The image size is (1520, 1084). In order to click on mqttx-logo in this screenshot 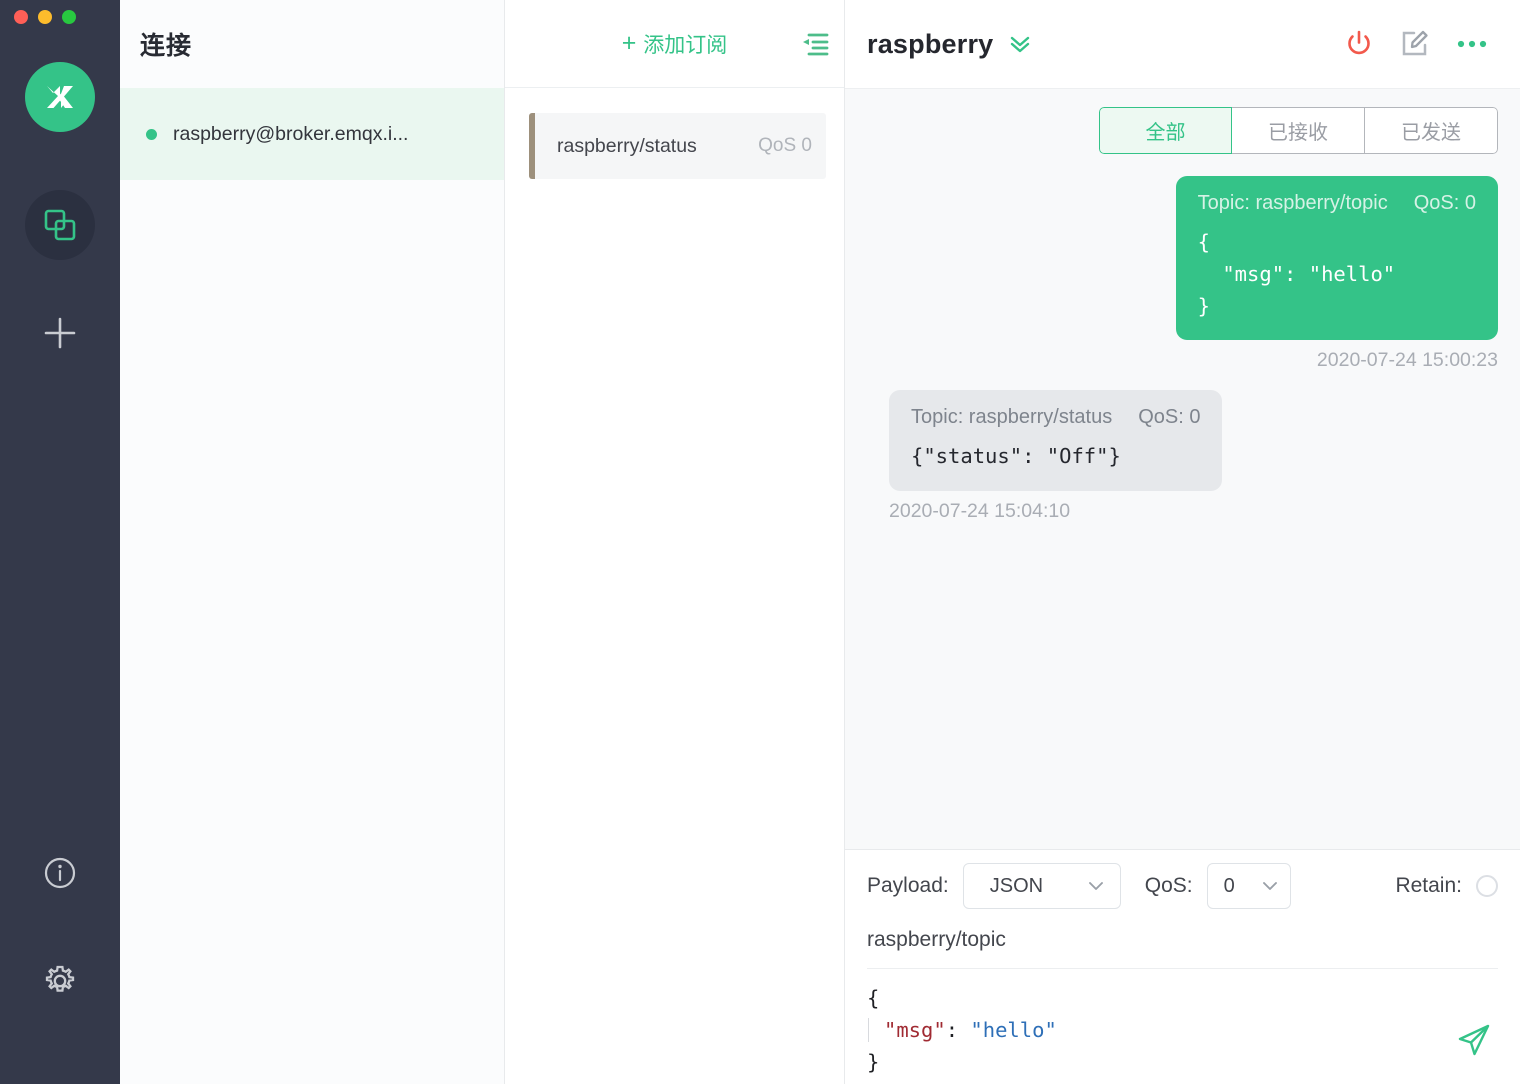, I will do `click(60, 97)`.